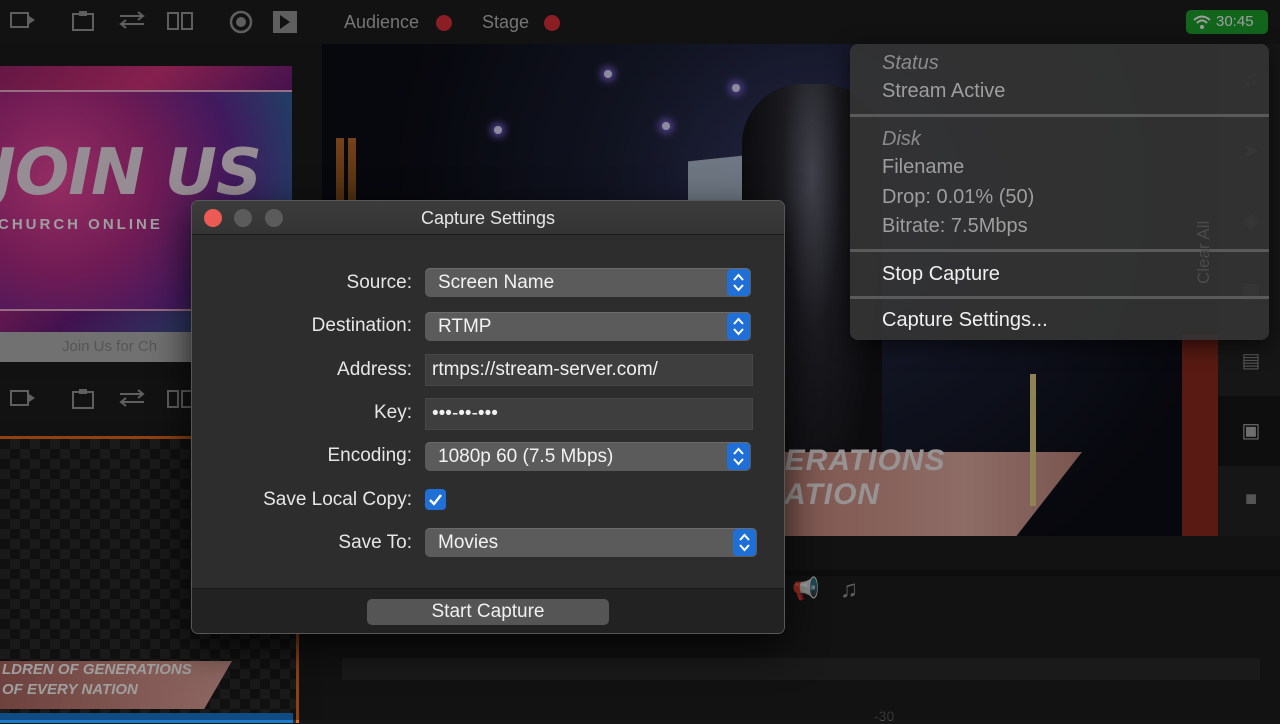 The width and height of the screenshot is (1280, 724). What do you see at coordinates (369, 455) in the screenshot?
I see `encoding-label: Encoding:` at bounding box center [369, 455].